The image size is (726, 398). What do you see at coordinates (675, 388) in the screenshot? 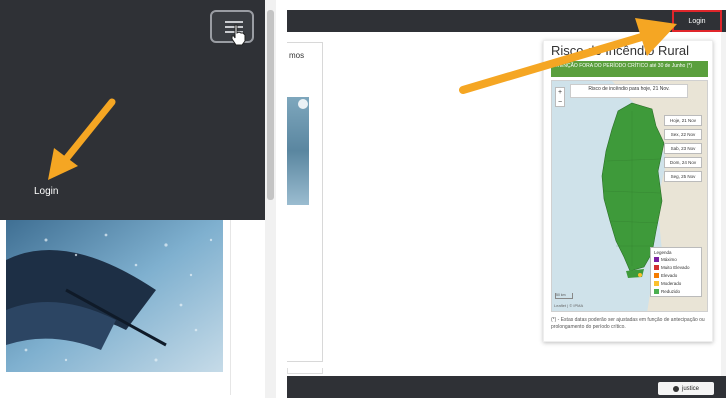
I see `badge-icon` at bounding box center [675, 388].